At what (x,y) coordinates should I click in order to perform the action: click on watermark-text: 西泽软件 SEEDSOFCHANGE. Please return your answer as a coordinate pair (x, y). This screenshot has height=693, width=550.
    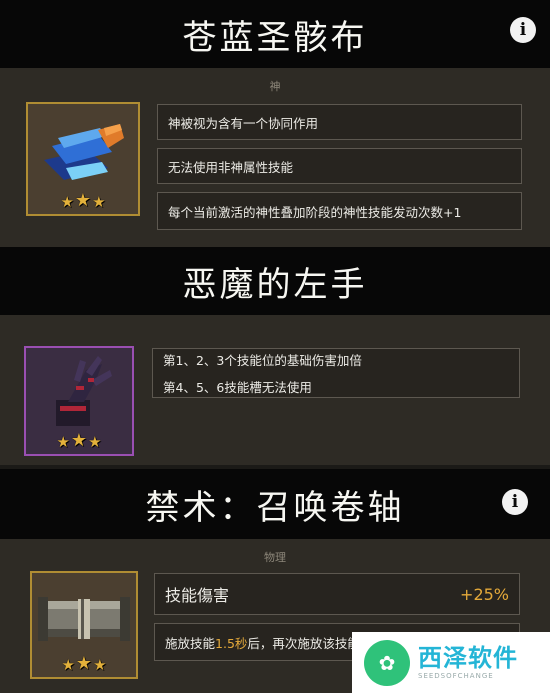
    Looking at the image, I should click on (468, 662).